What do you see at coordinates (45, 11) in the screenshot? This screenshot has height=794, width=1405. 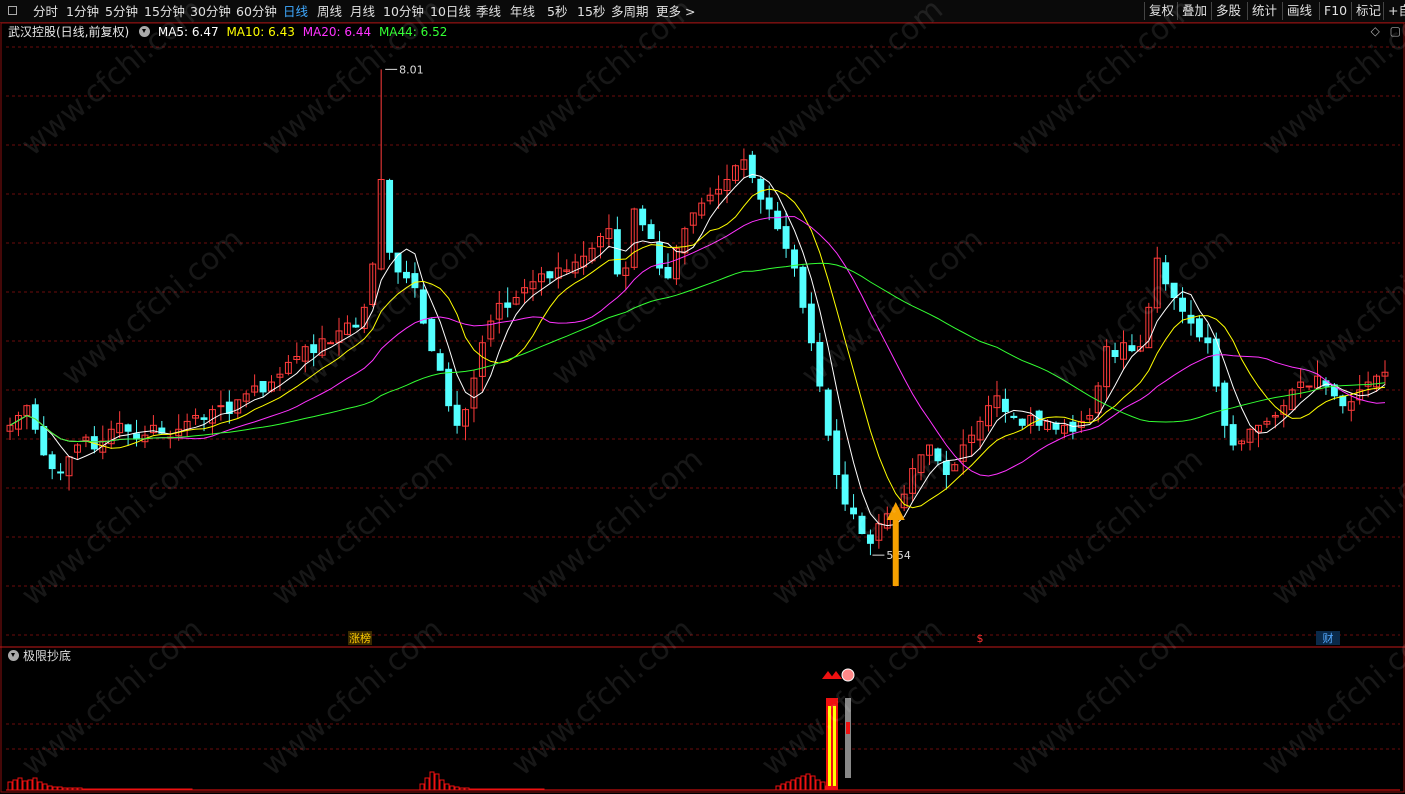 I see `tab-fenshi: 分时` at bounding box center [45, 11].